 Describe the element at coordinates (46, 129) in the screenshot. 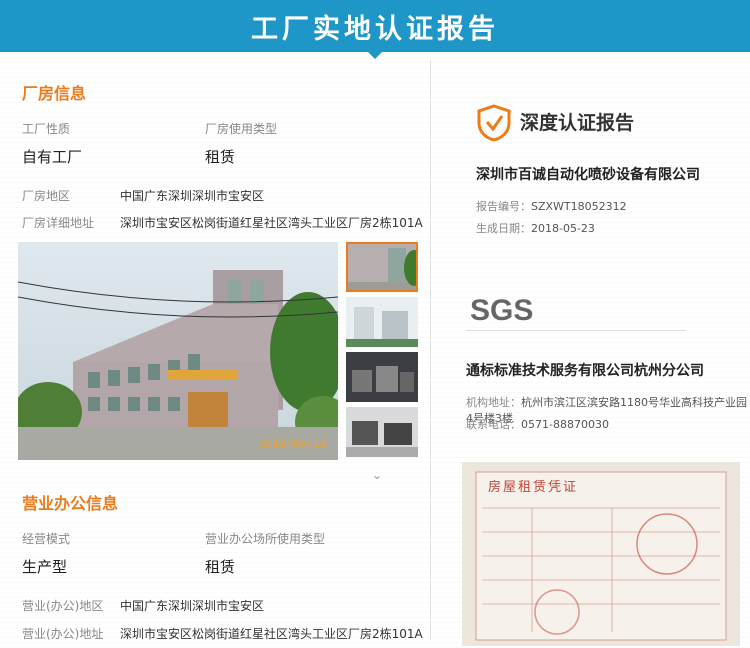

I see `factory-nature-label: 工厂性质` at that location.